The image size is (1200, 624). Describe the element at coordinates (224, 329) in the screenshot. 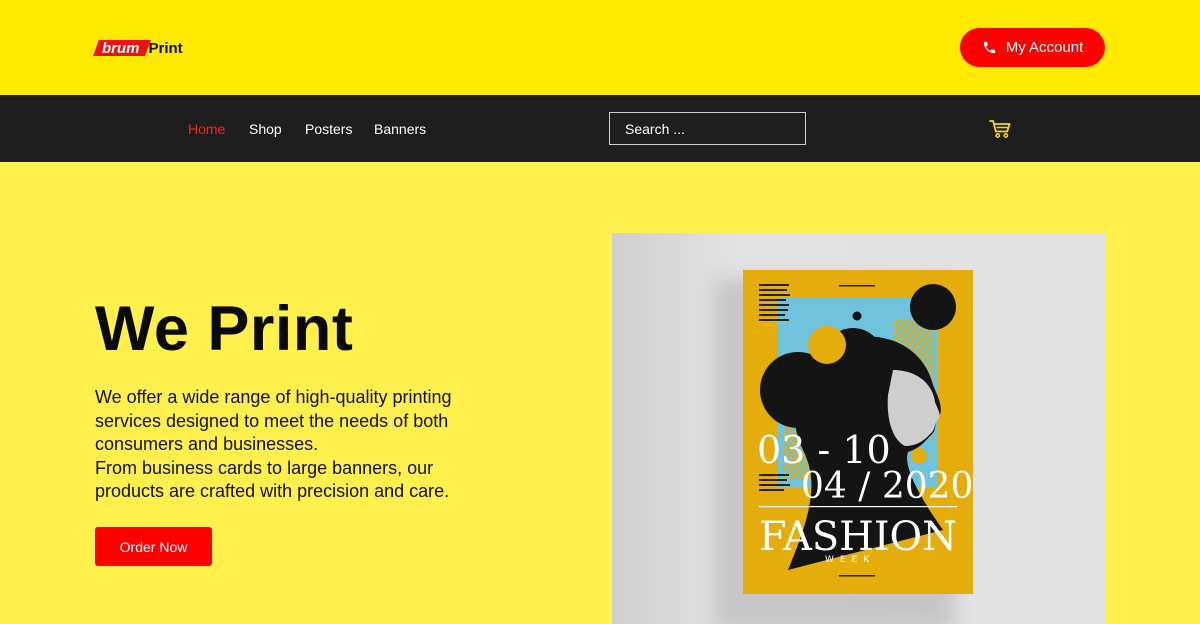

I see `hero-title: We Print` at that location.